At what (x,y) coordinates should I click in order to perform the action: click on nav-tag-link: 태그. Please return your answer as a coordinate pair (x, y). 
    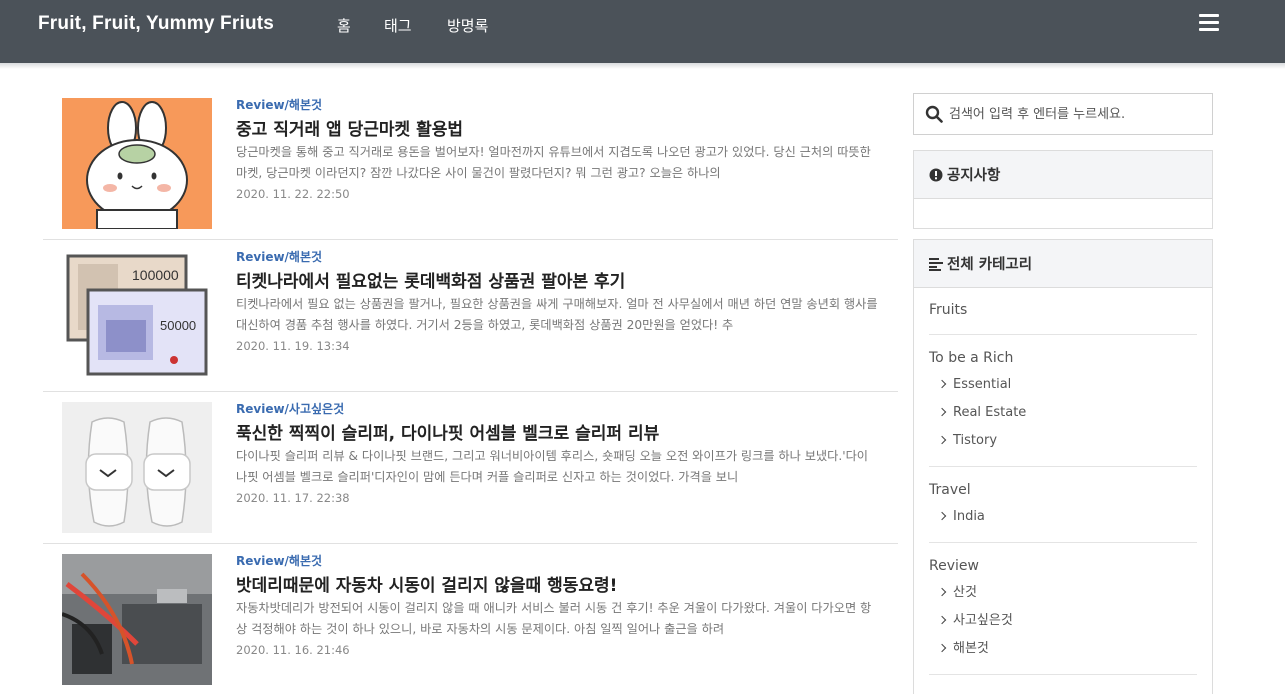
    Looking at the image, I should click on (398, 25).